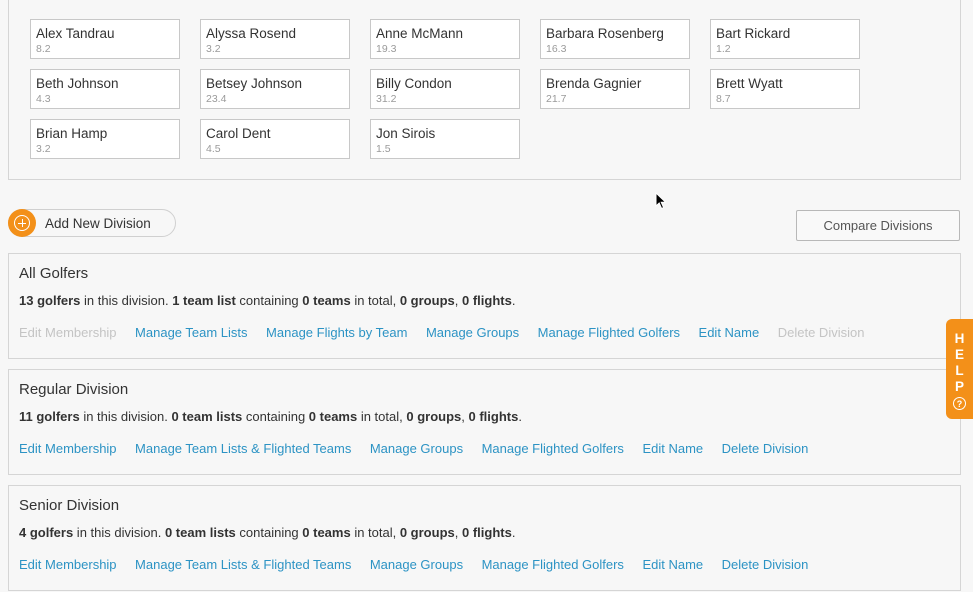  I want to click on help-letter: P, so click(959, 386).